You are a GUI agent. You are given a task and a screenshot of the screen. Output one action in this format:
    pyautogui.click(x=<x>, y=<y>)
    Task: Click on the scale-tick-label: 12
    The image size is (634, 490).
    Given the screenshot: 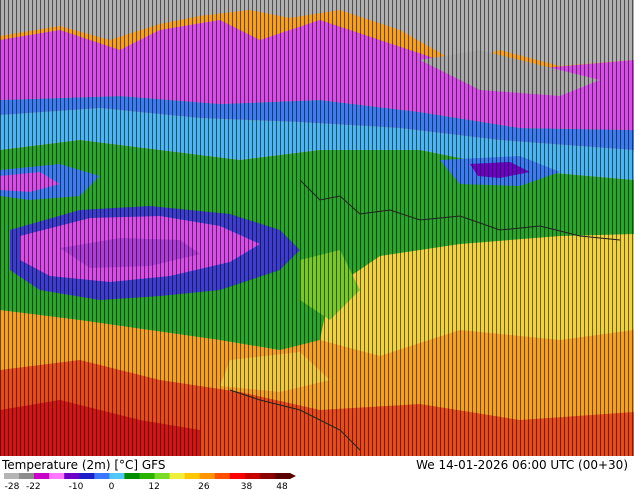 What is the action you would take?
    pyautogui.click(x=153, y=486)
    